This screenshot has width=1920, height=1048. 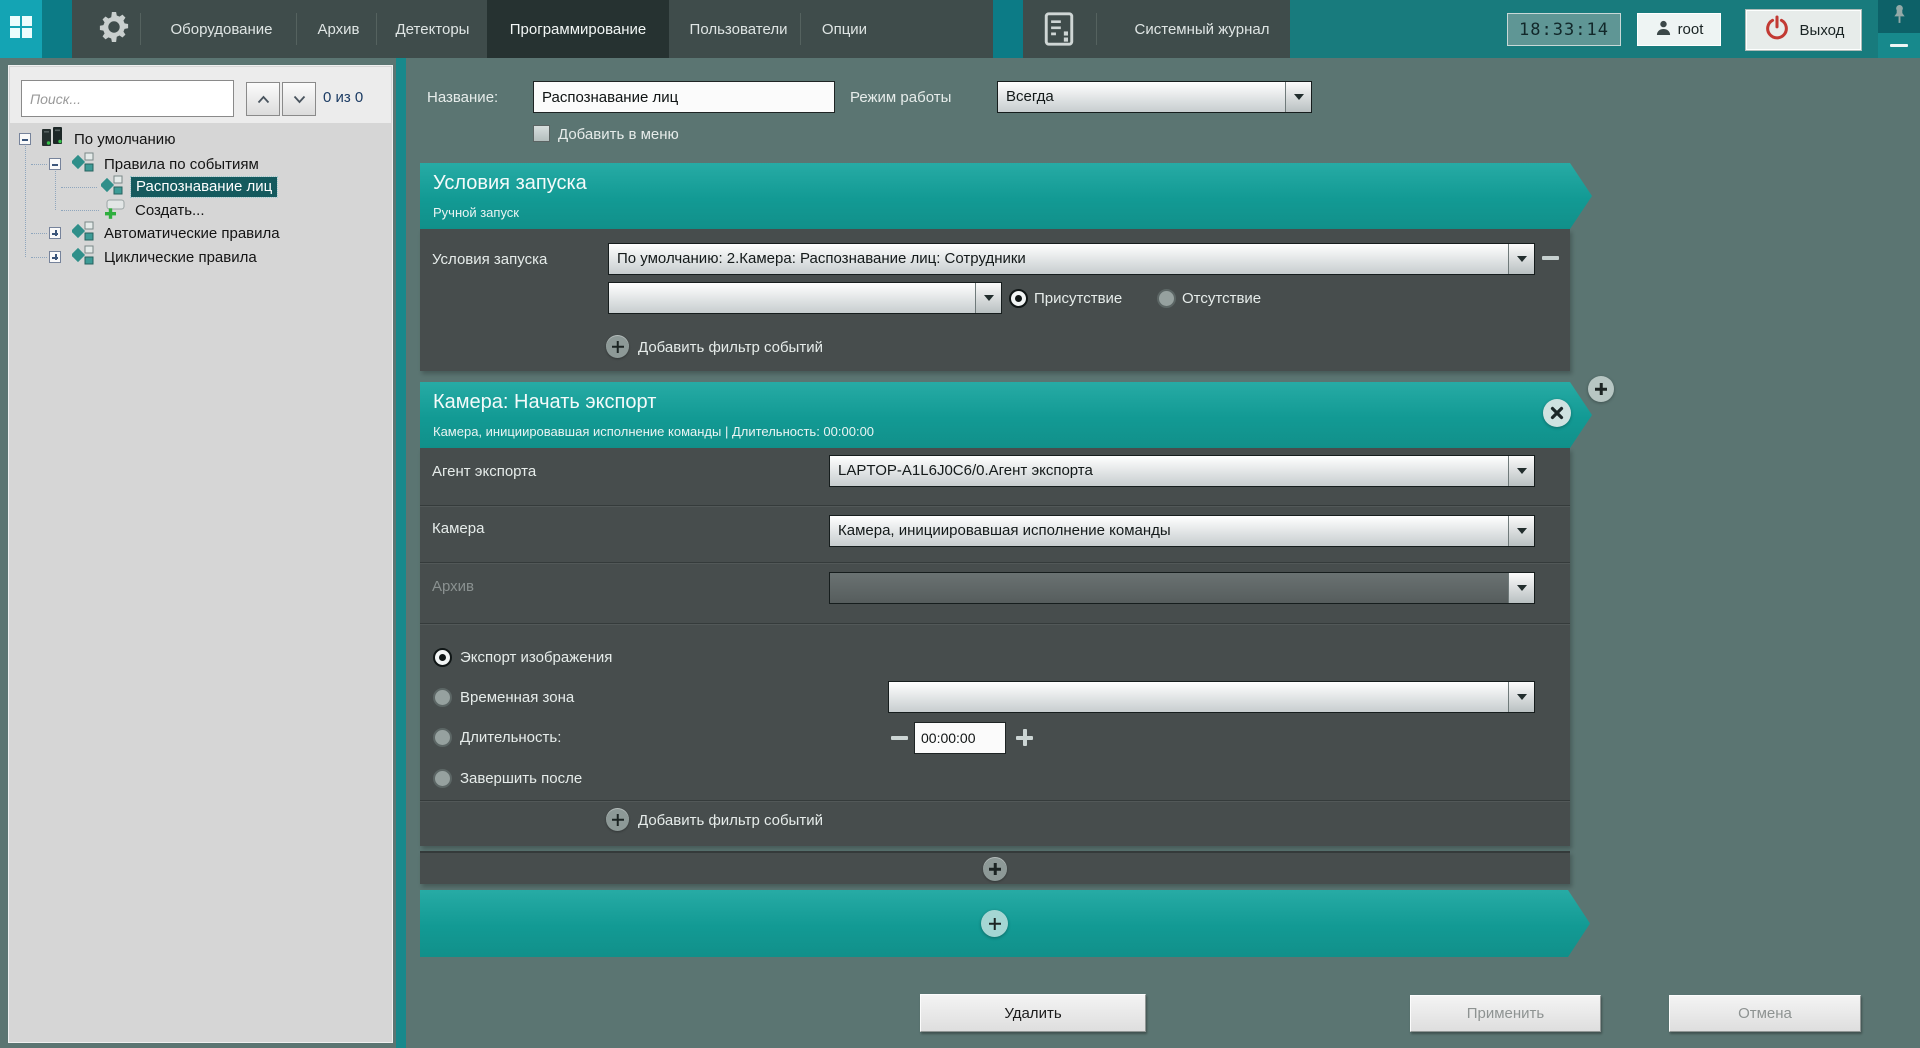 What do you see at coordinates (738, 29) in the screenshot?
I see `tab-users: Пользователи` at bounding box center [738, 29].